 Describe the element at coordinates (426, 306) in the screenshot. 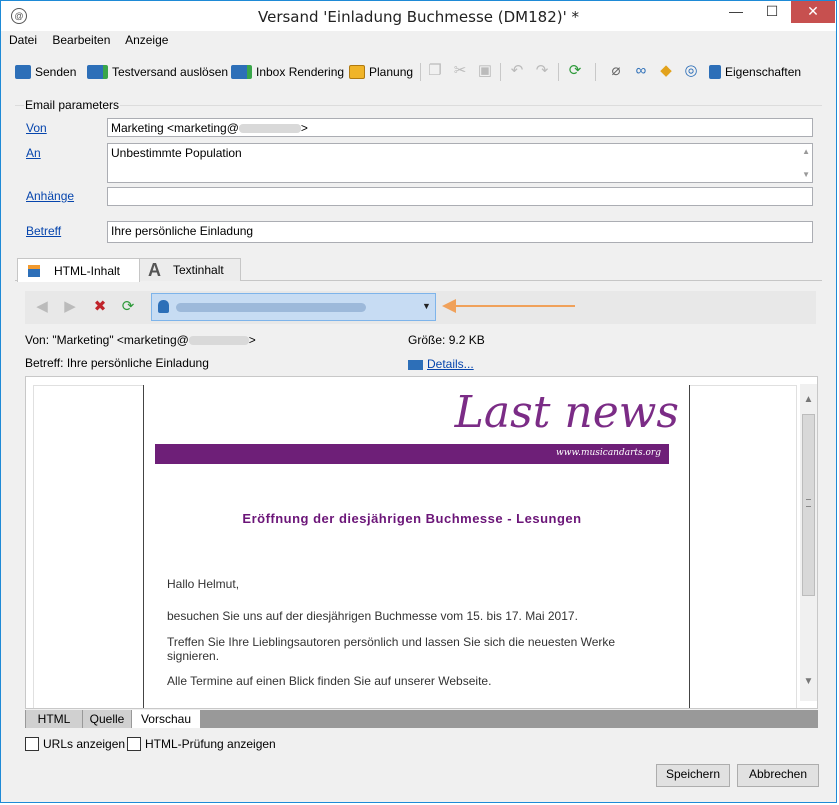

I see `recipient-dropdown-chevron-icon: ▼` at that location.